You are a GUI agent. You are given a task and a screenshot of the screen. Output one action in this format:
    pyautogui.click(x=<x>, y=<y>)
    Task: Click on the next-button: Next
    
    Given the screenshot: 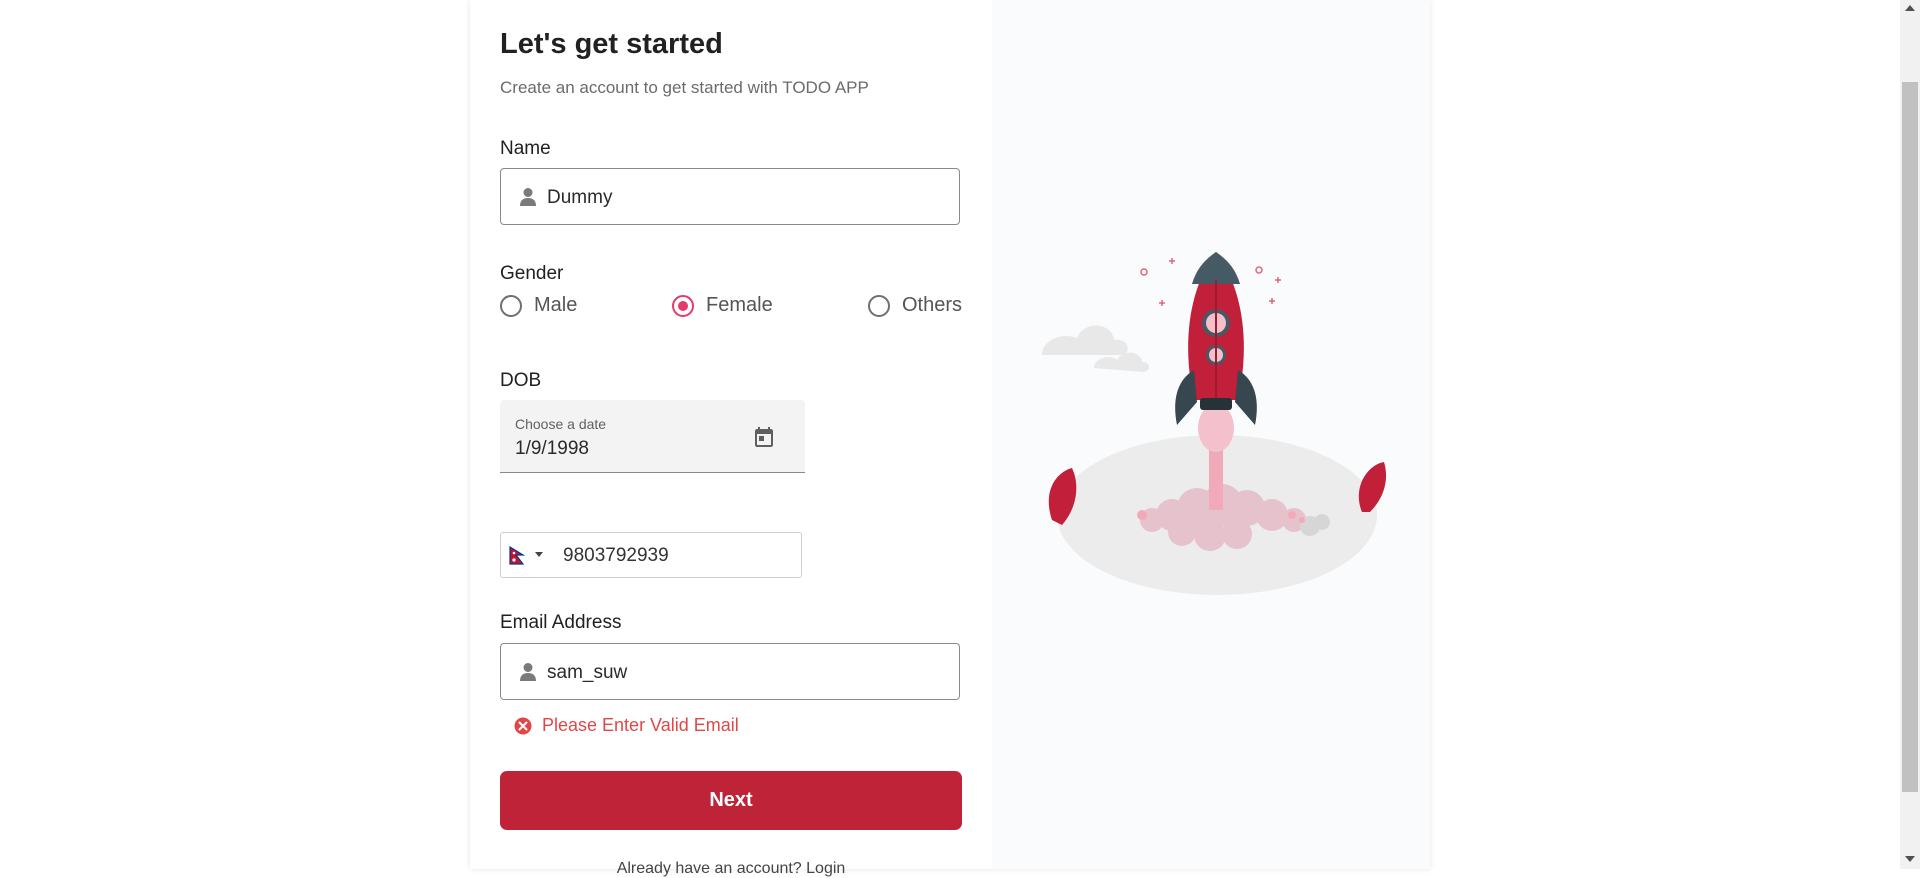 What is the action you would take?
    pyautogui.click(x=731, y=800)
    